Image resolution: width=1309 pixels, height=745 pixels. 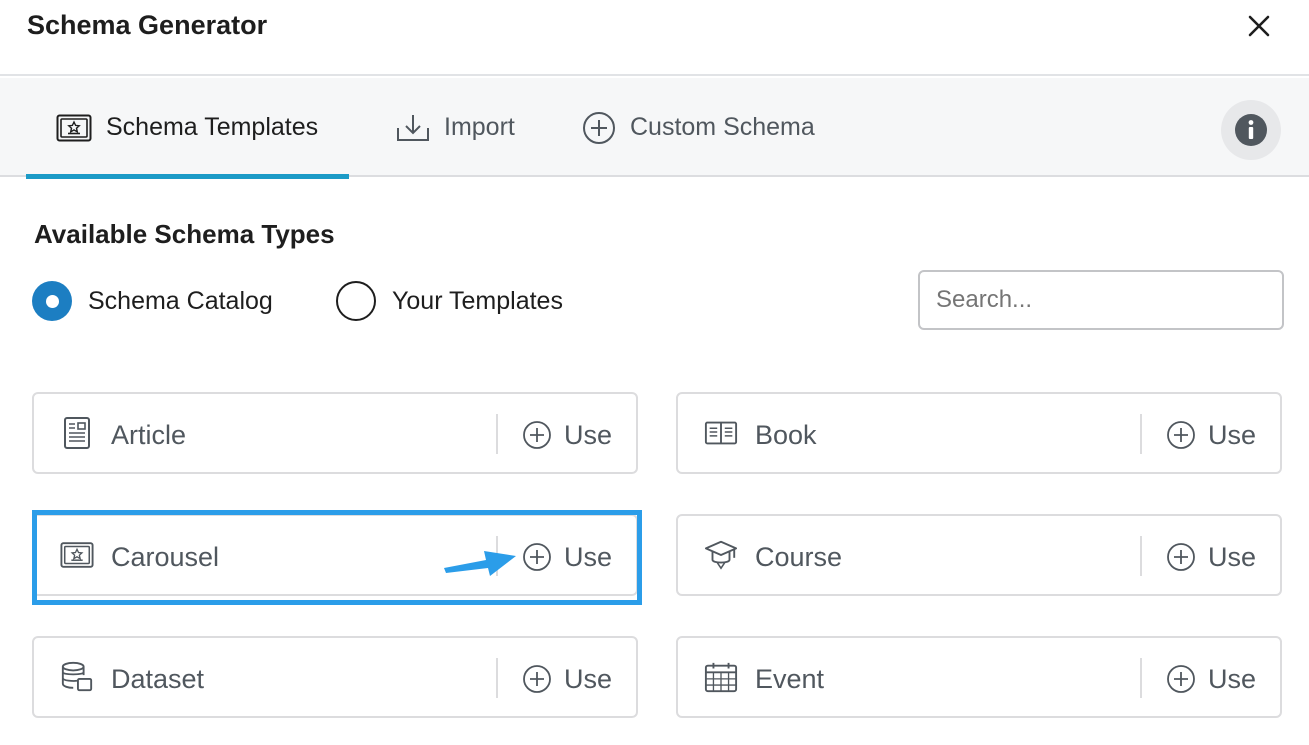 I want to click on tab-custom-schema: Custom Schema, so click(x=698, y=127).